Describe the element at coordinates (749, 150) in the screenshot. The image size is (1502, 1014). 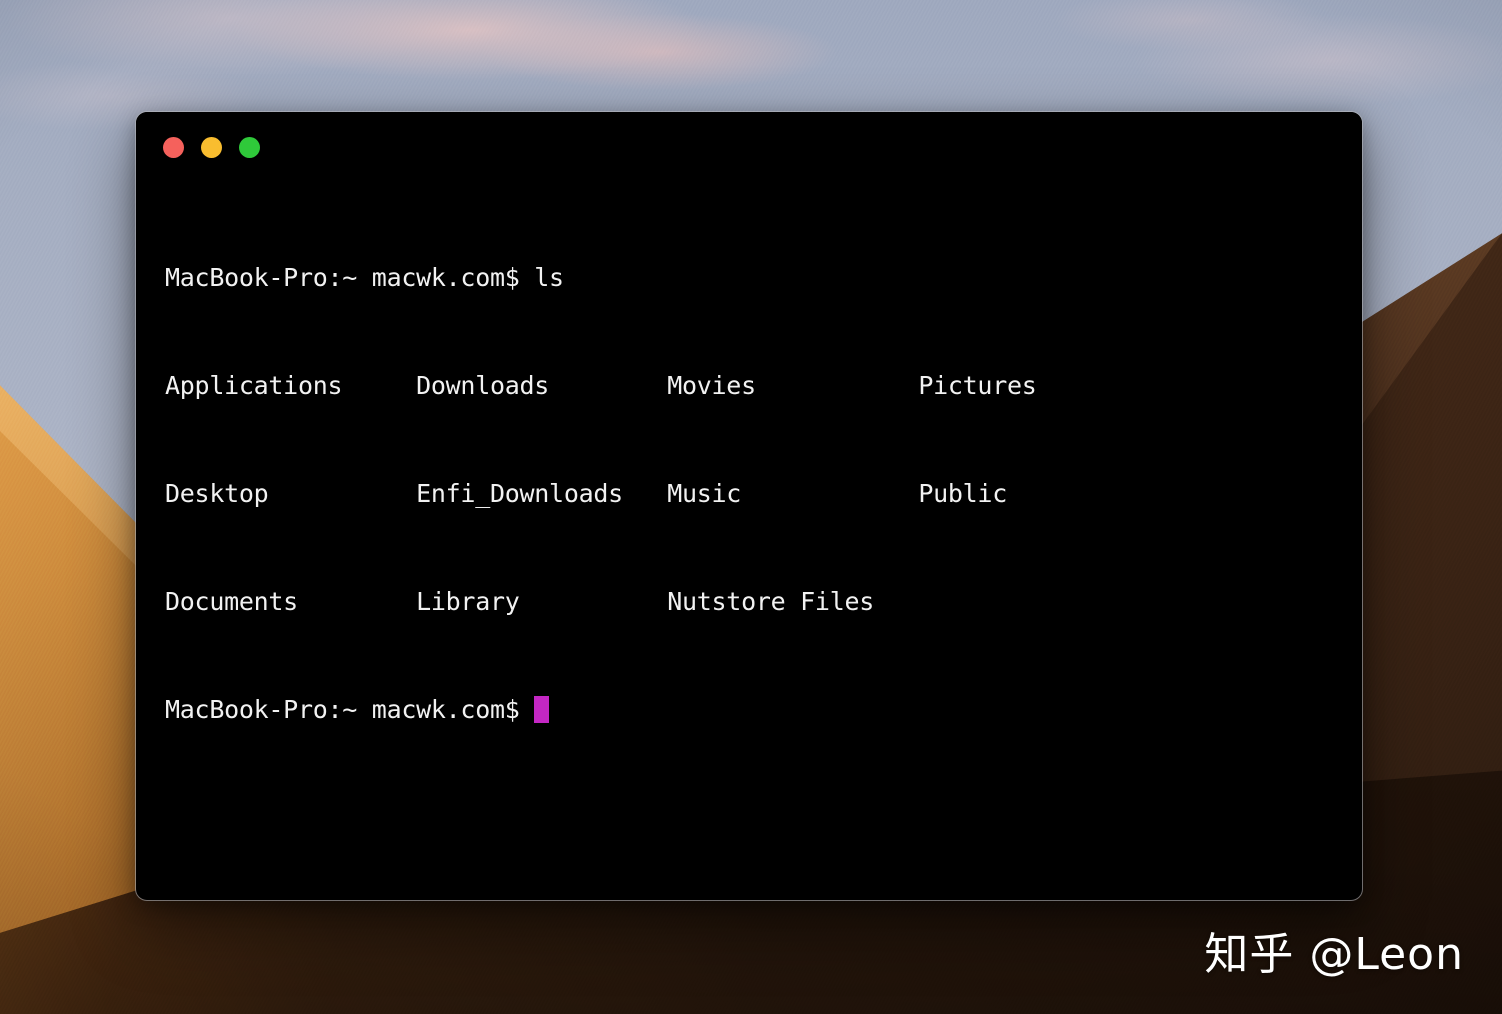
I see `window-titlebar` at that location.